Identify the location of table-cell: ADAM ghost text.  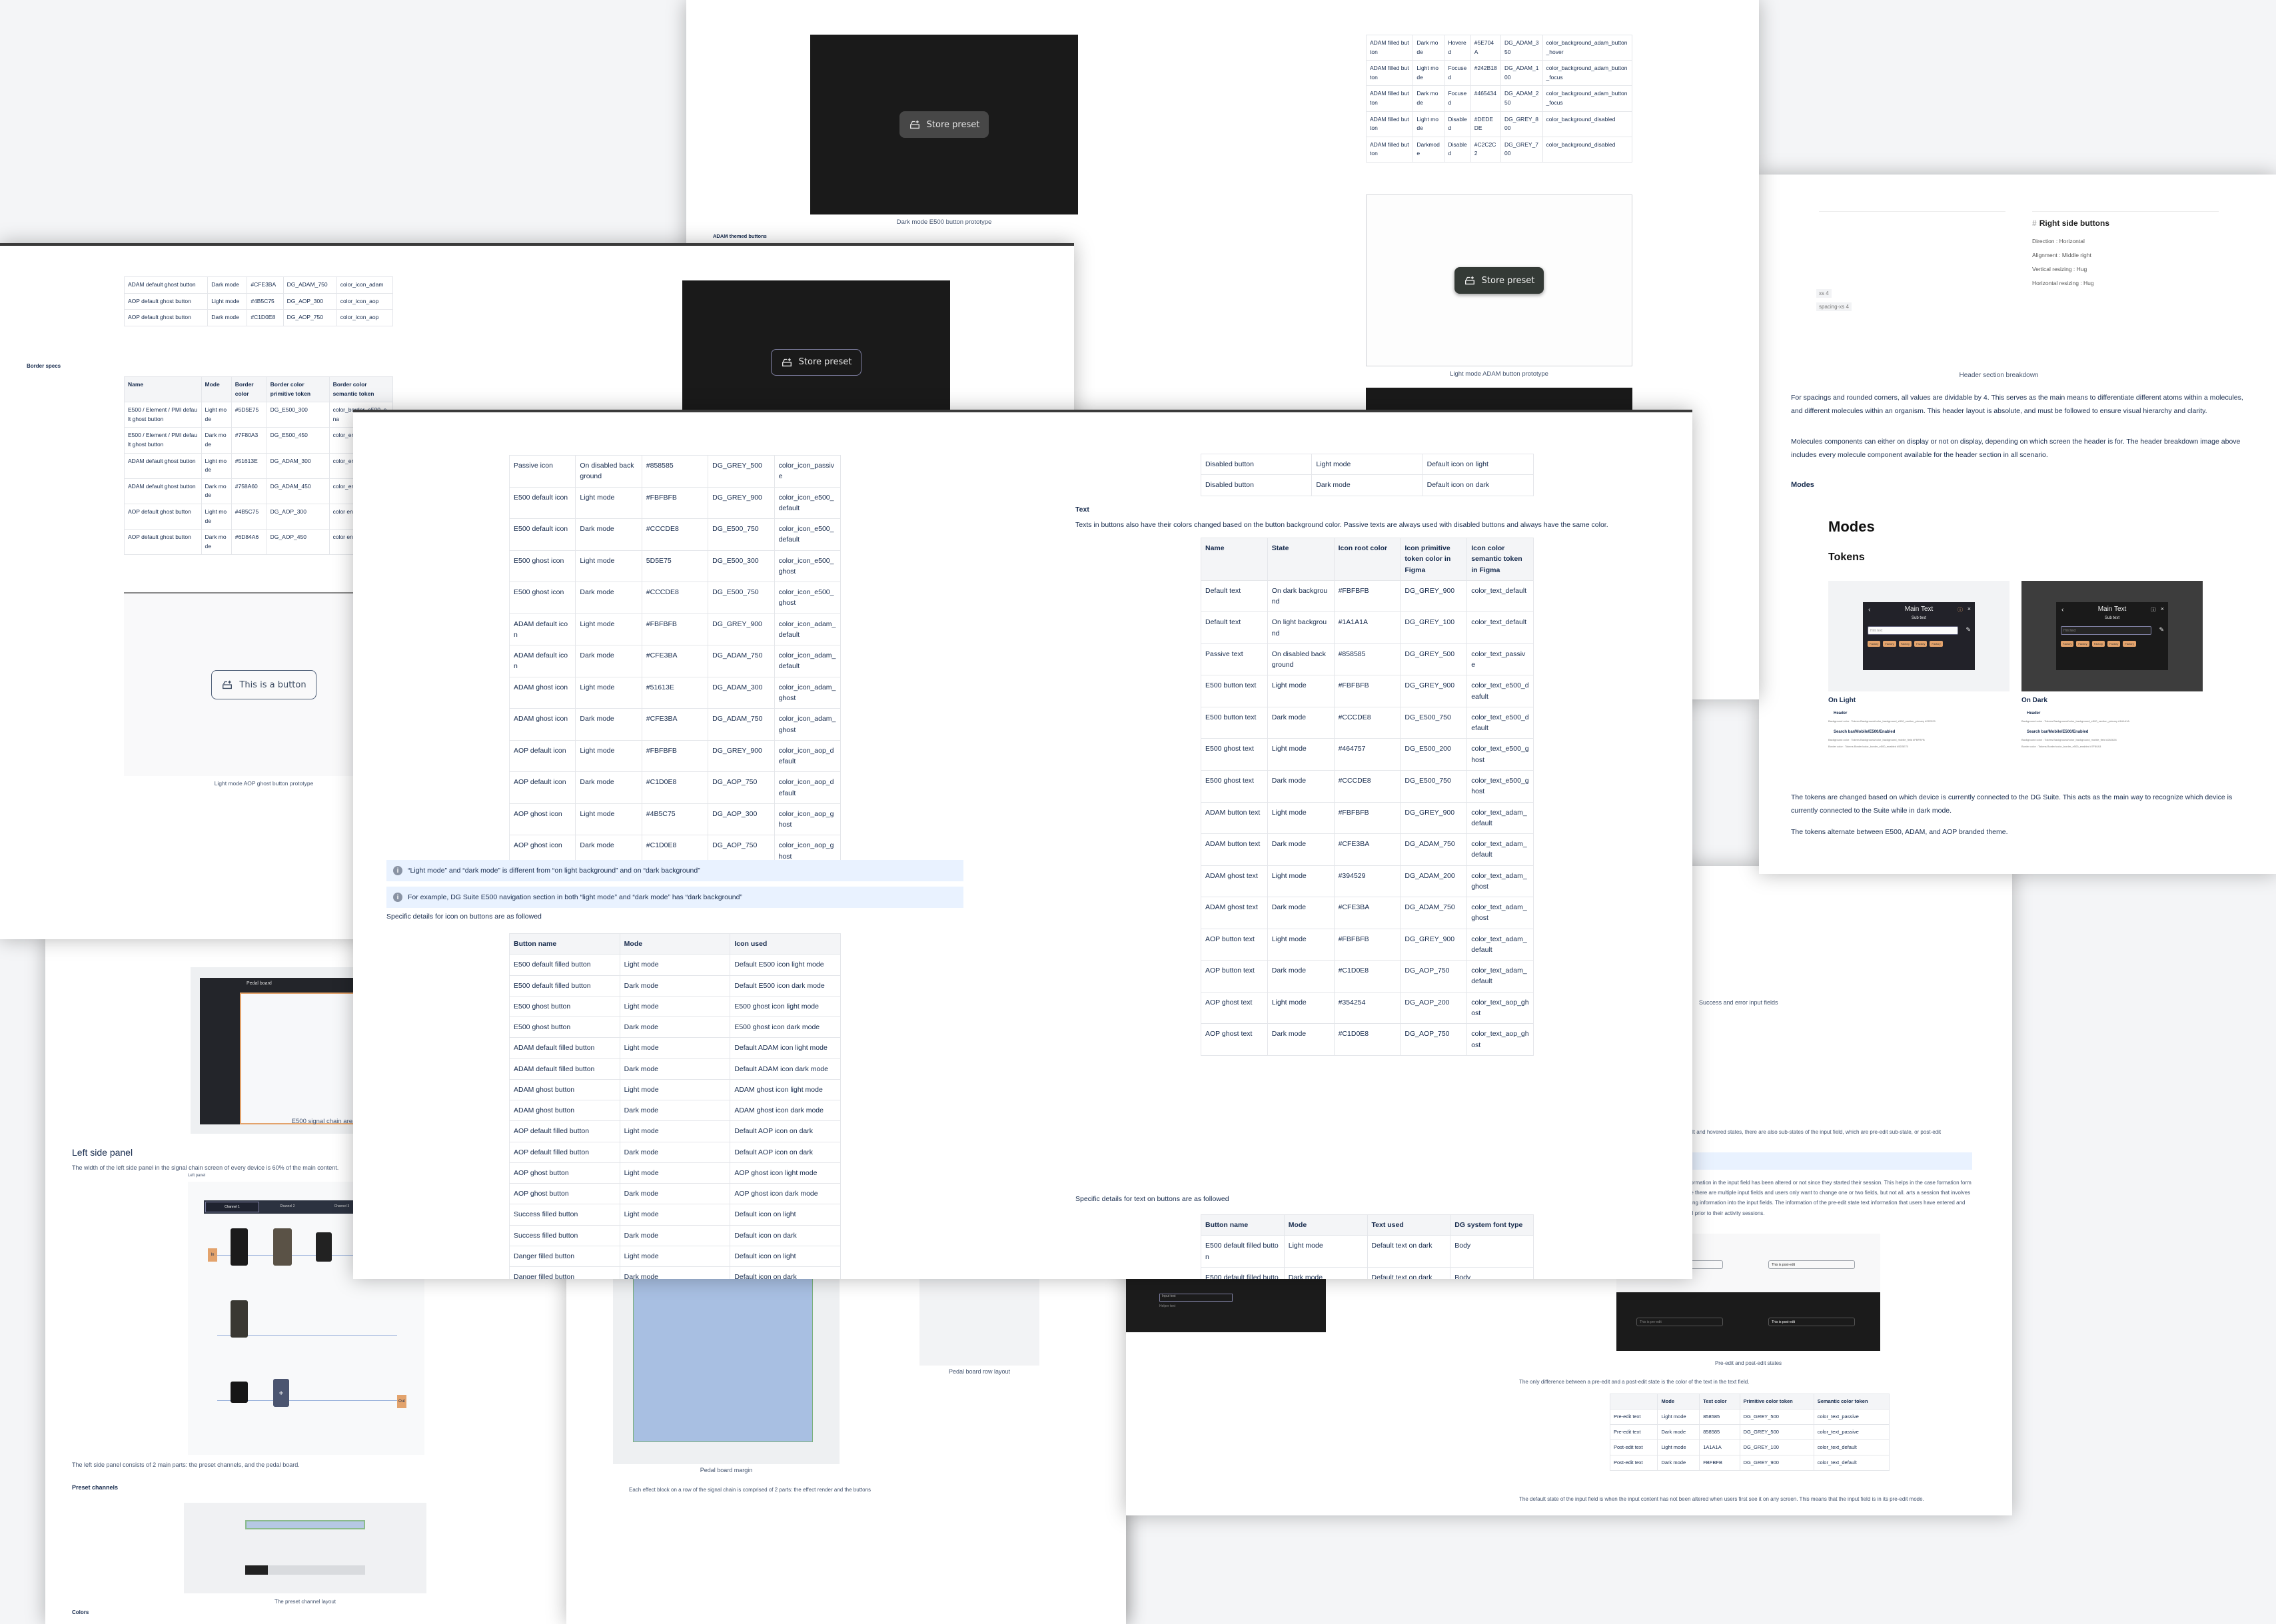
(1234, 882).